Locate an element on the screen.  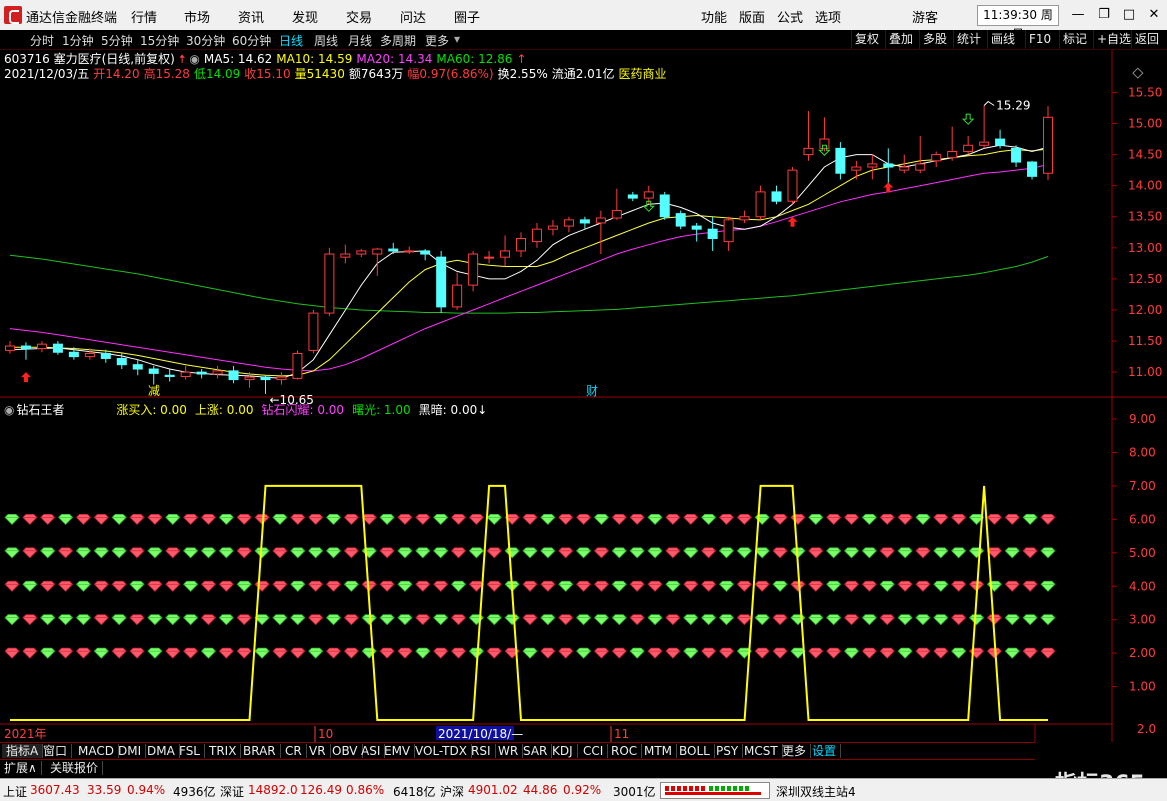
period-15min: 15分钟 is located at coordinates (159, 40).